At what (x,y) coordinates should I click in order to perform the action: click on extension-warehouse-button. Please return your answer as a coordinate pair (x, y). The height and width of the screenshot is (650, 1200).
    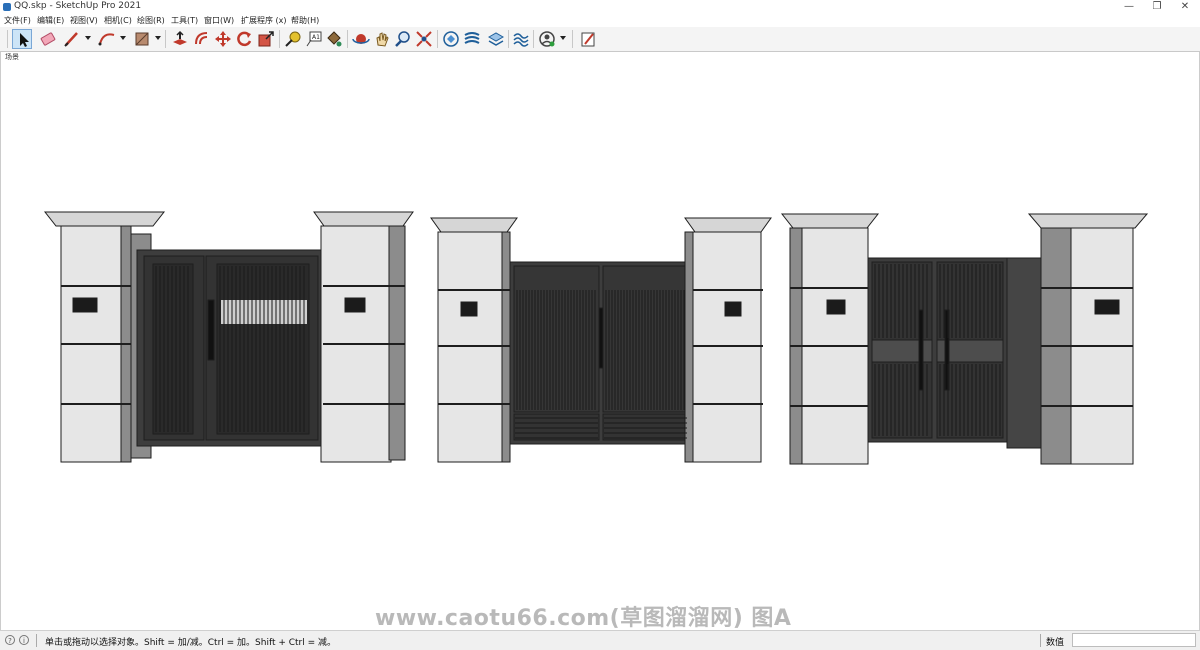
    Looking at the image, I should click on (472, 39).